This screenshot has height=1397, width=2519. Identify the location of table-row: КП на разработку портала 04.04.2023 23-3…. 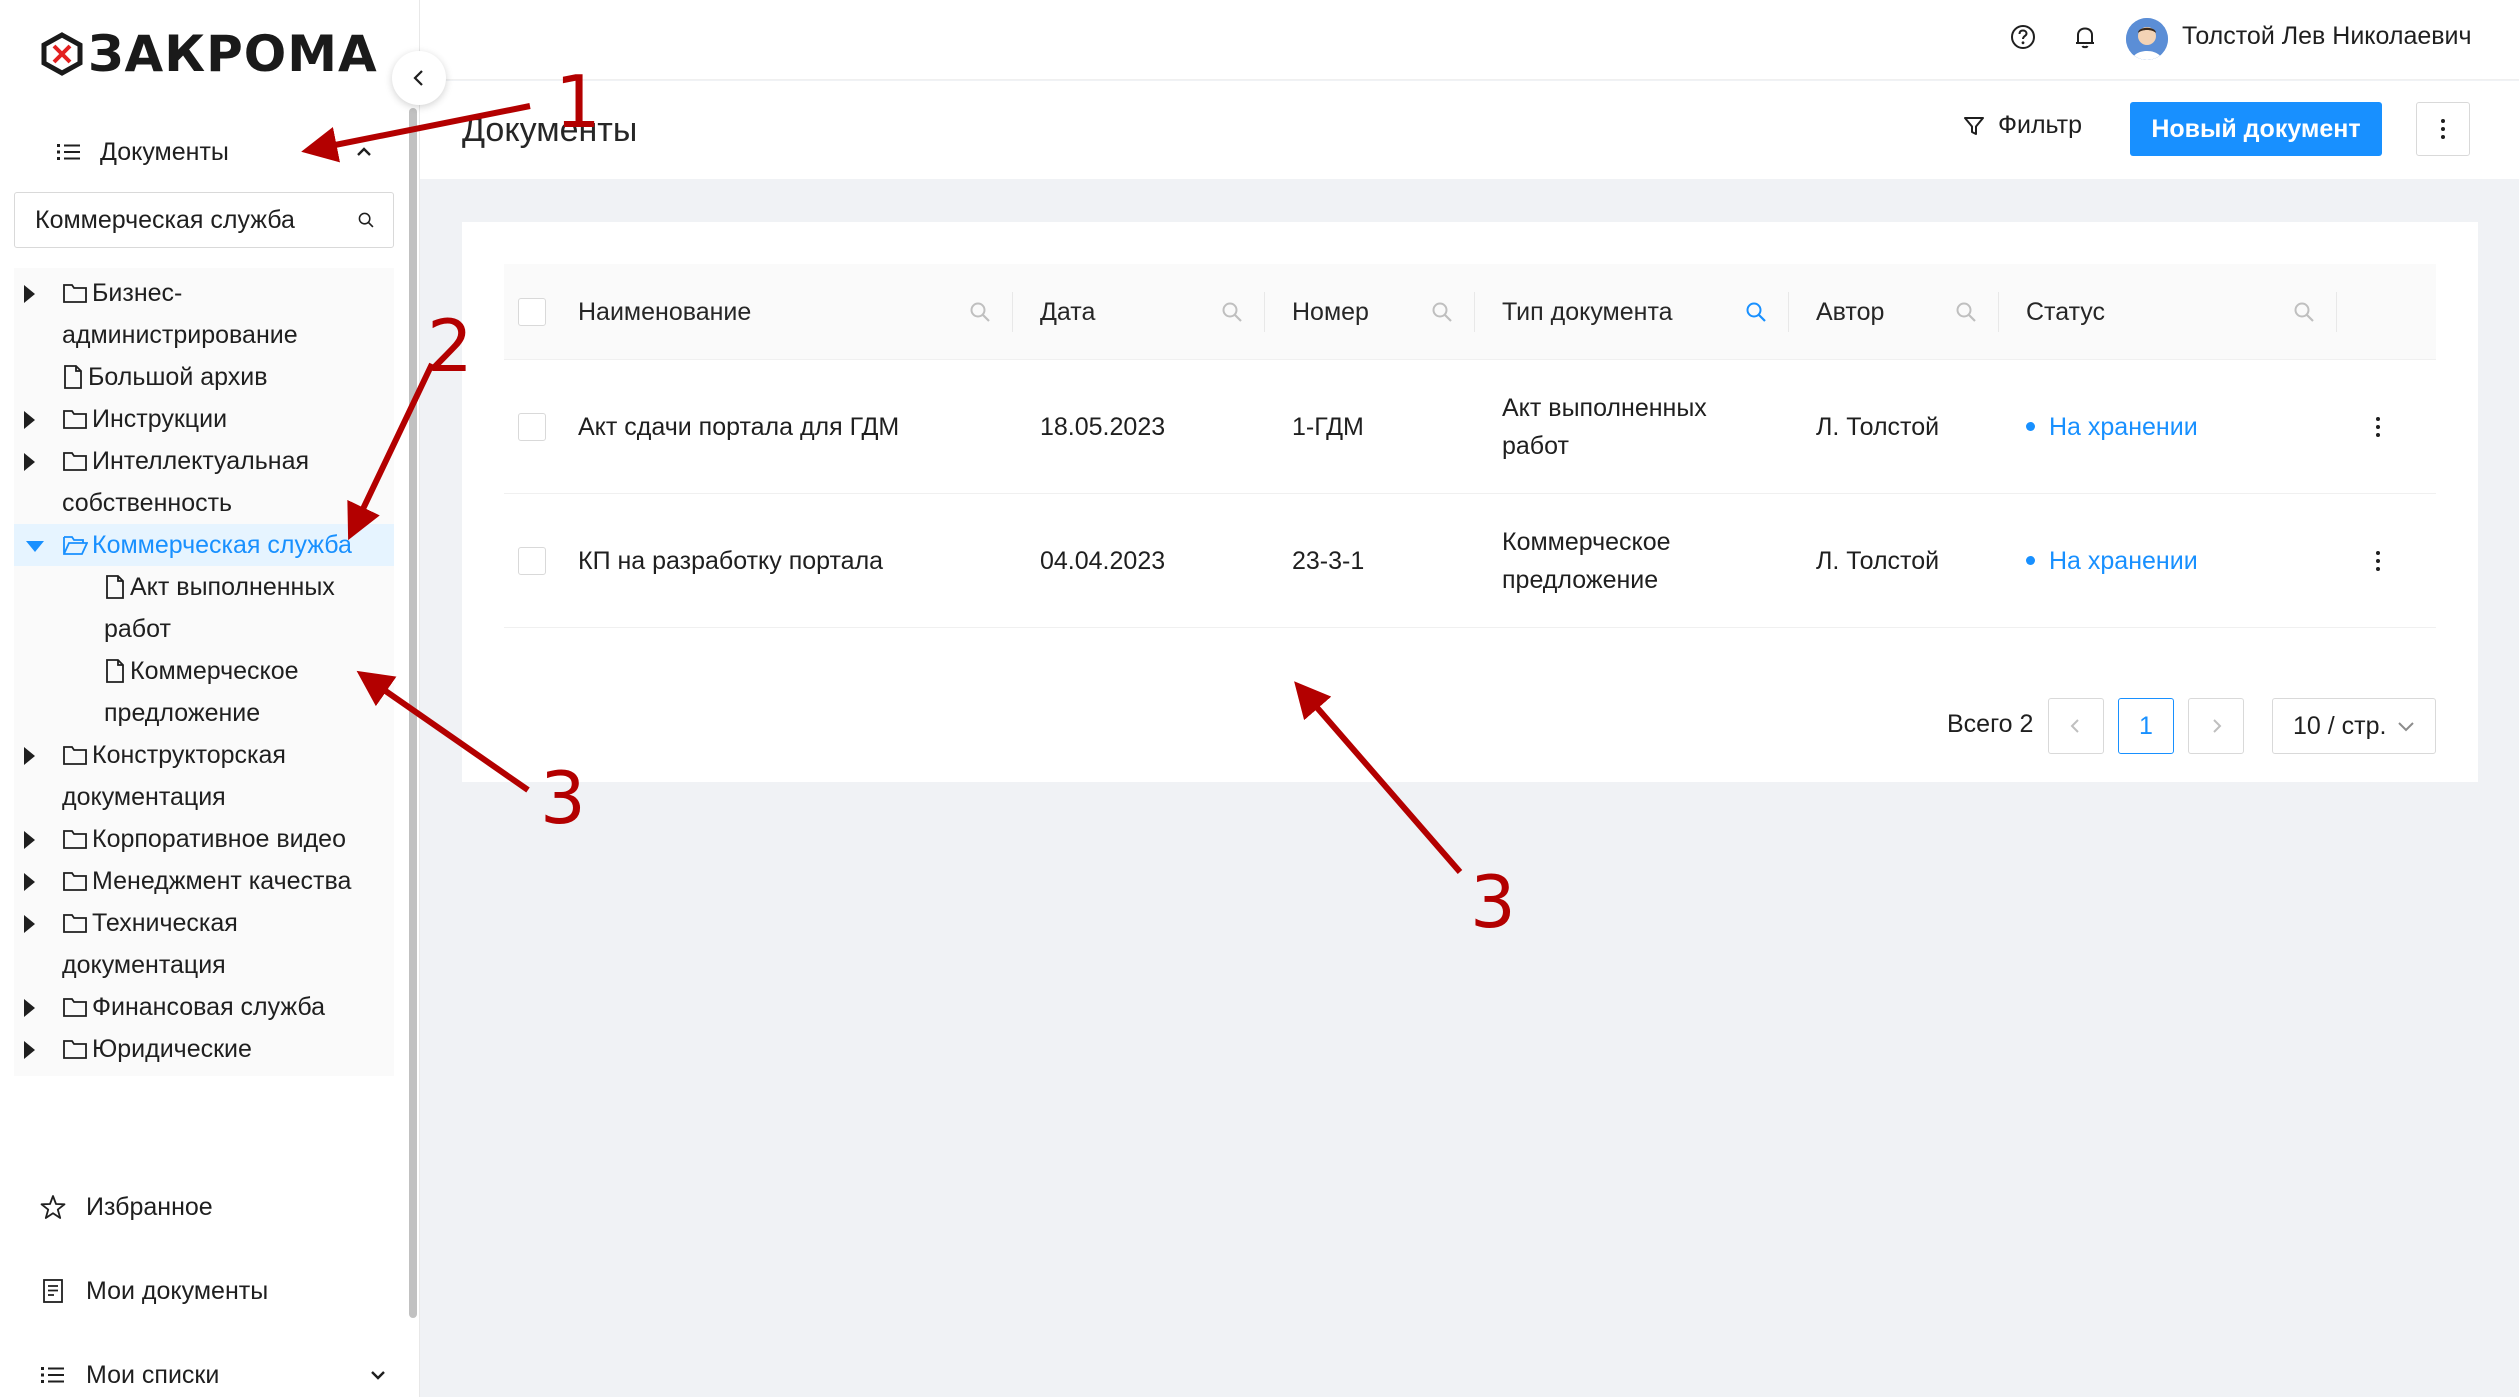
(1470, 561).